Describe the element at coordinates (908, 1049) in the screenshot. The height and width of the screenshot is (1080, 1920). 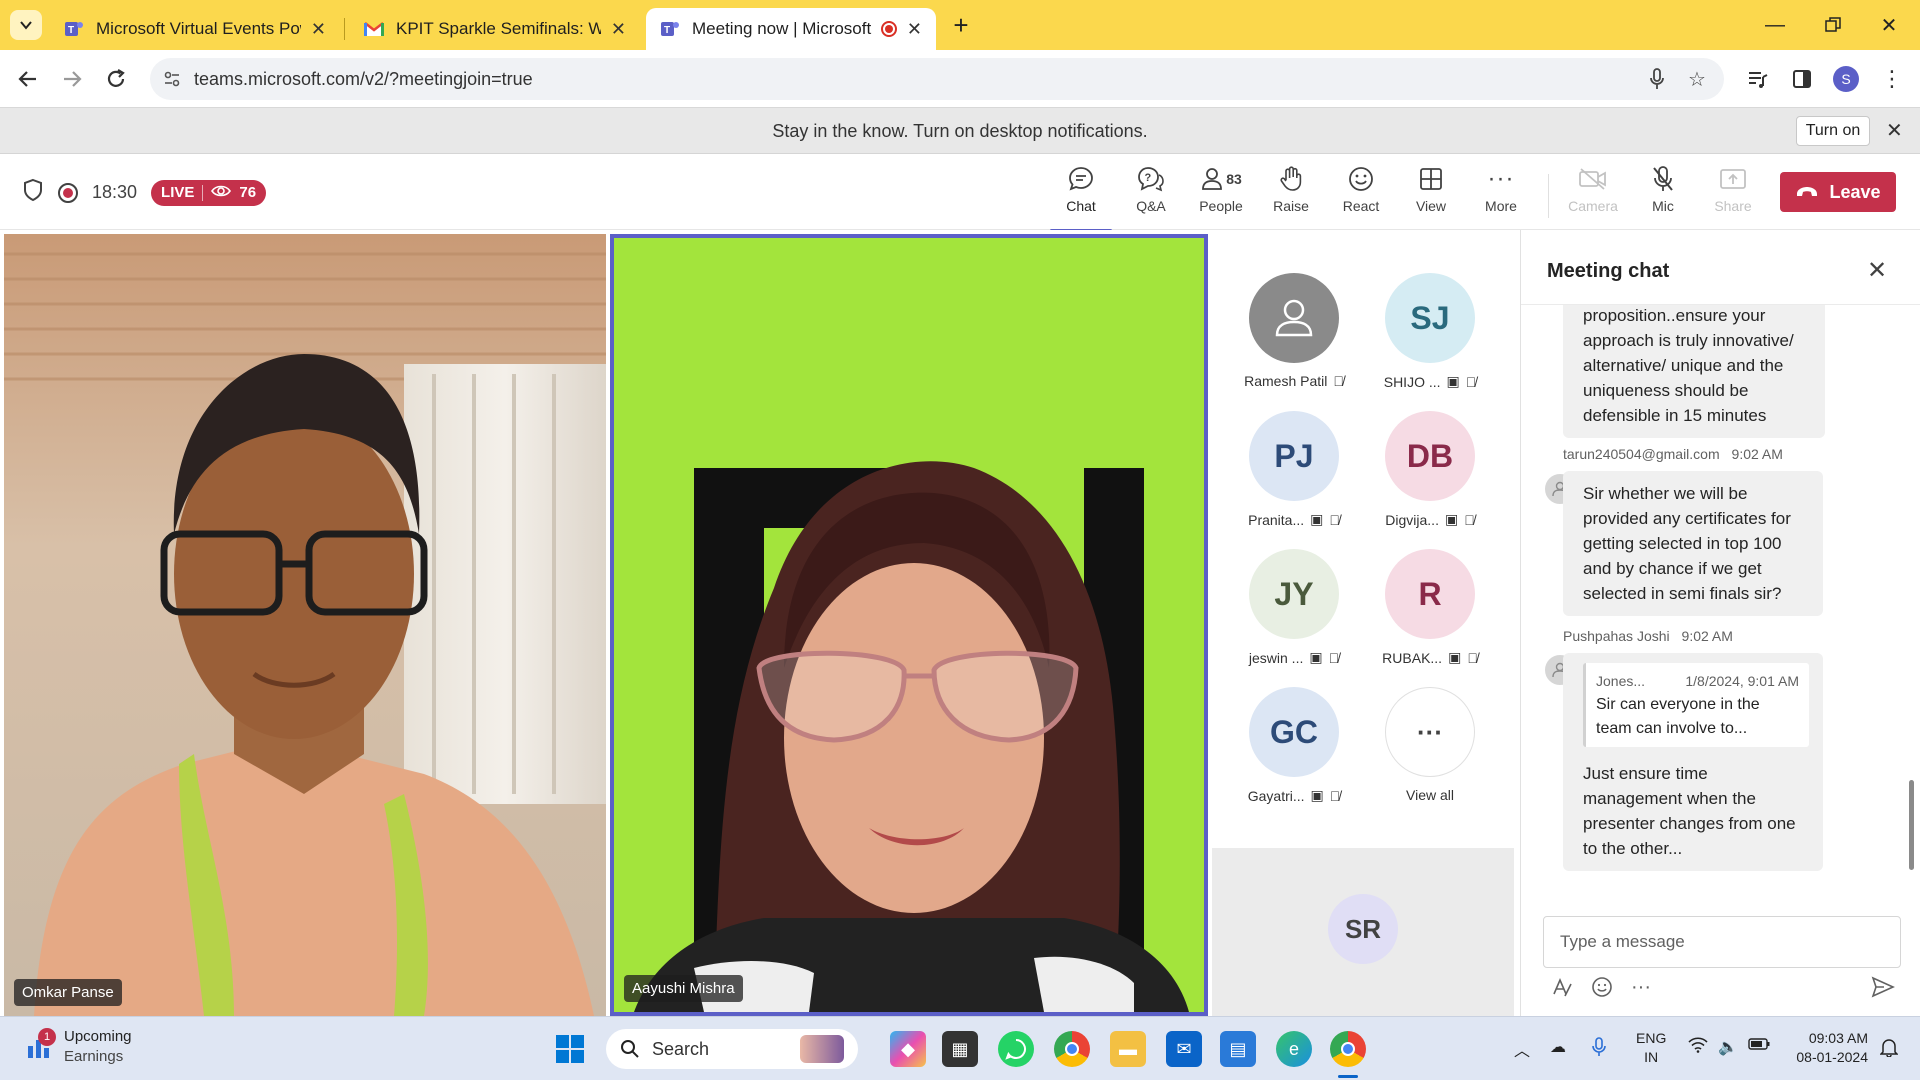
I see `copilot-app-icon: ◆` at that location.